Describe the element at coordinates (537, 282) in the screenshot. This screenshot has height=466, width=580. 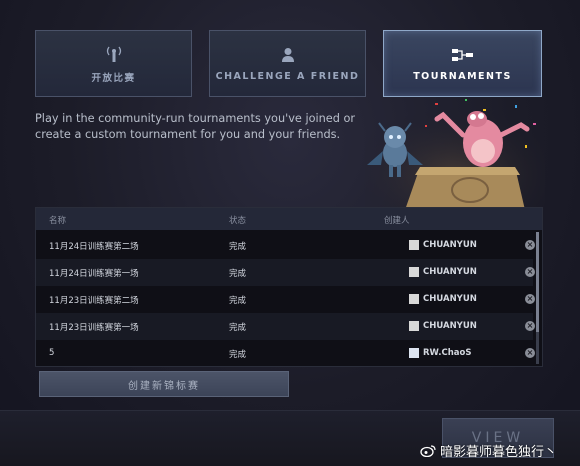
I see `scrollbar-thumb` at that location.